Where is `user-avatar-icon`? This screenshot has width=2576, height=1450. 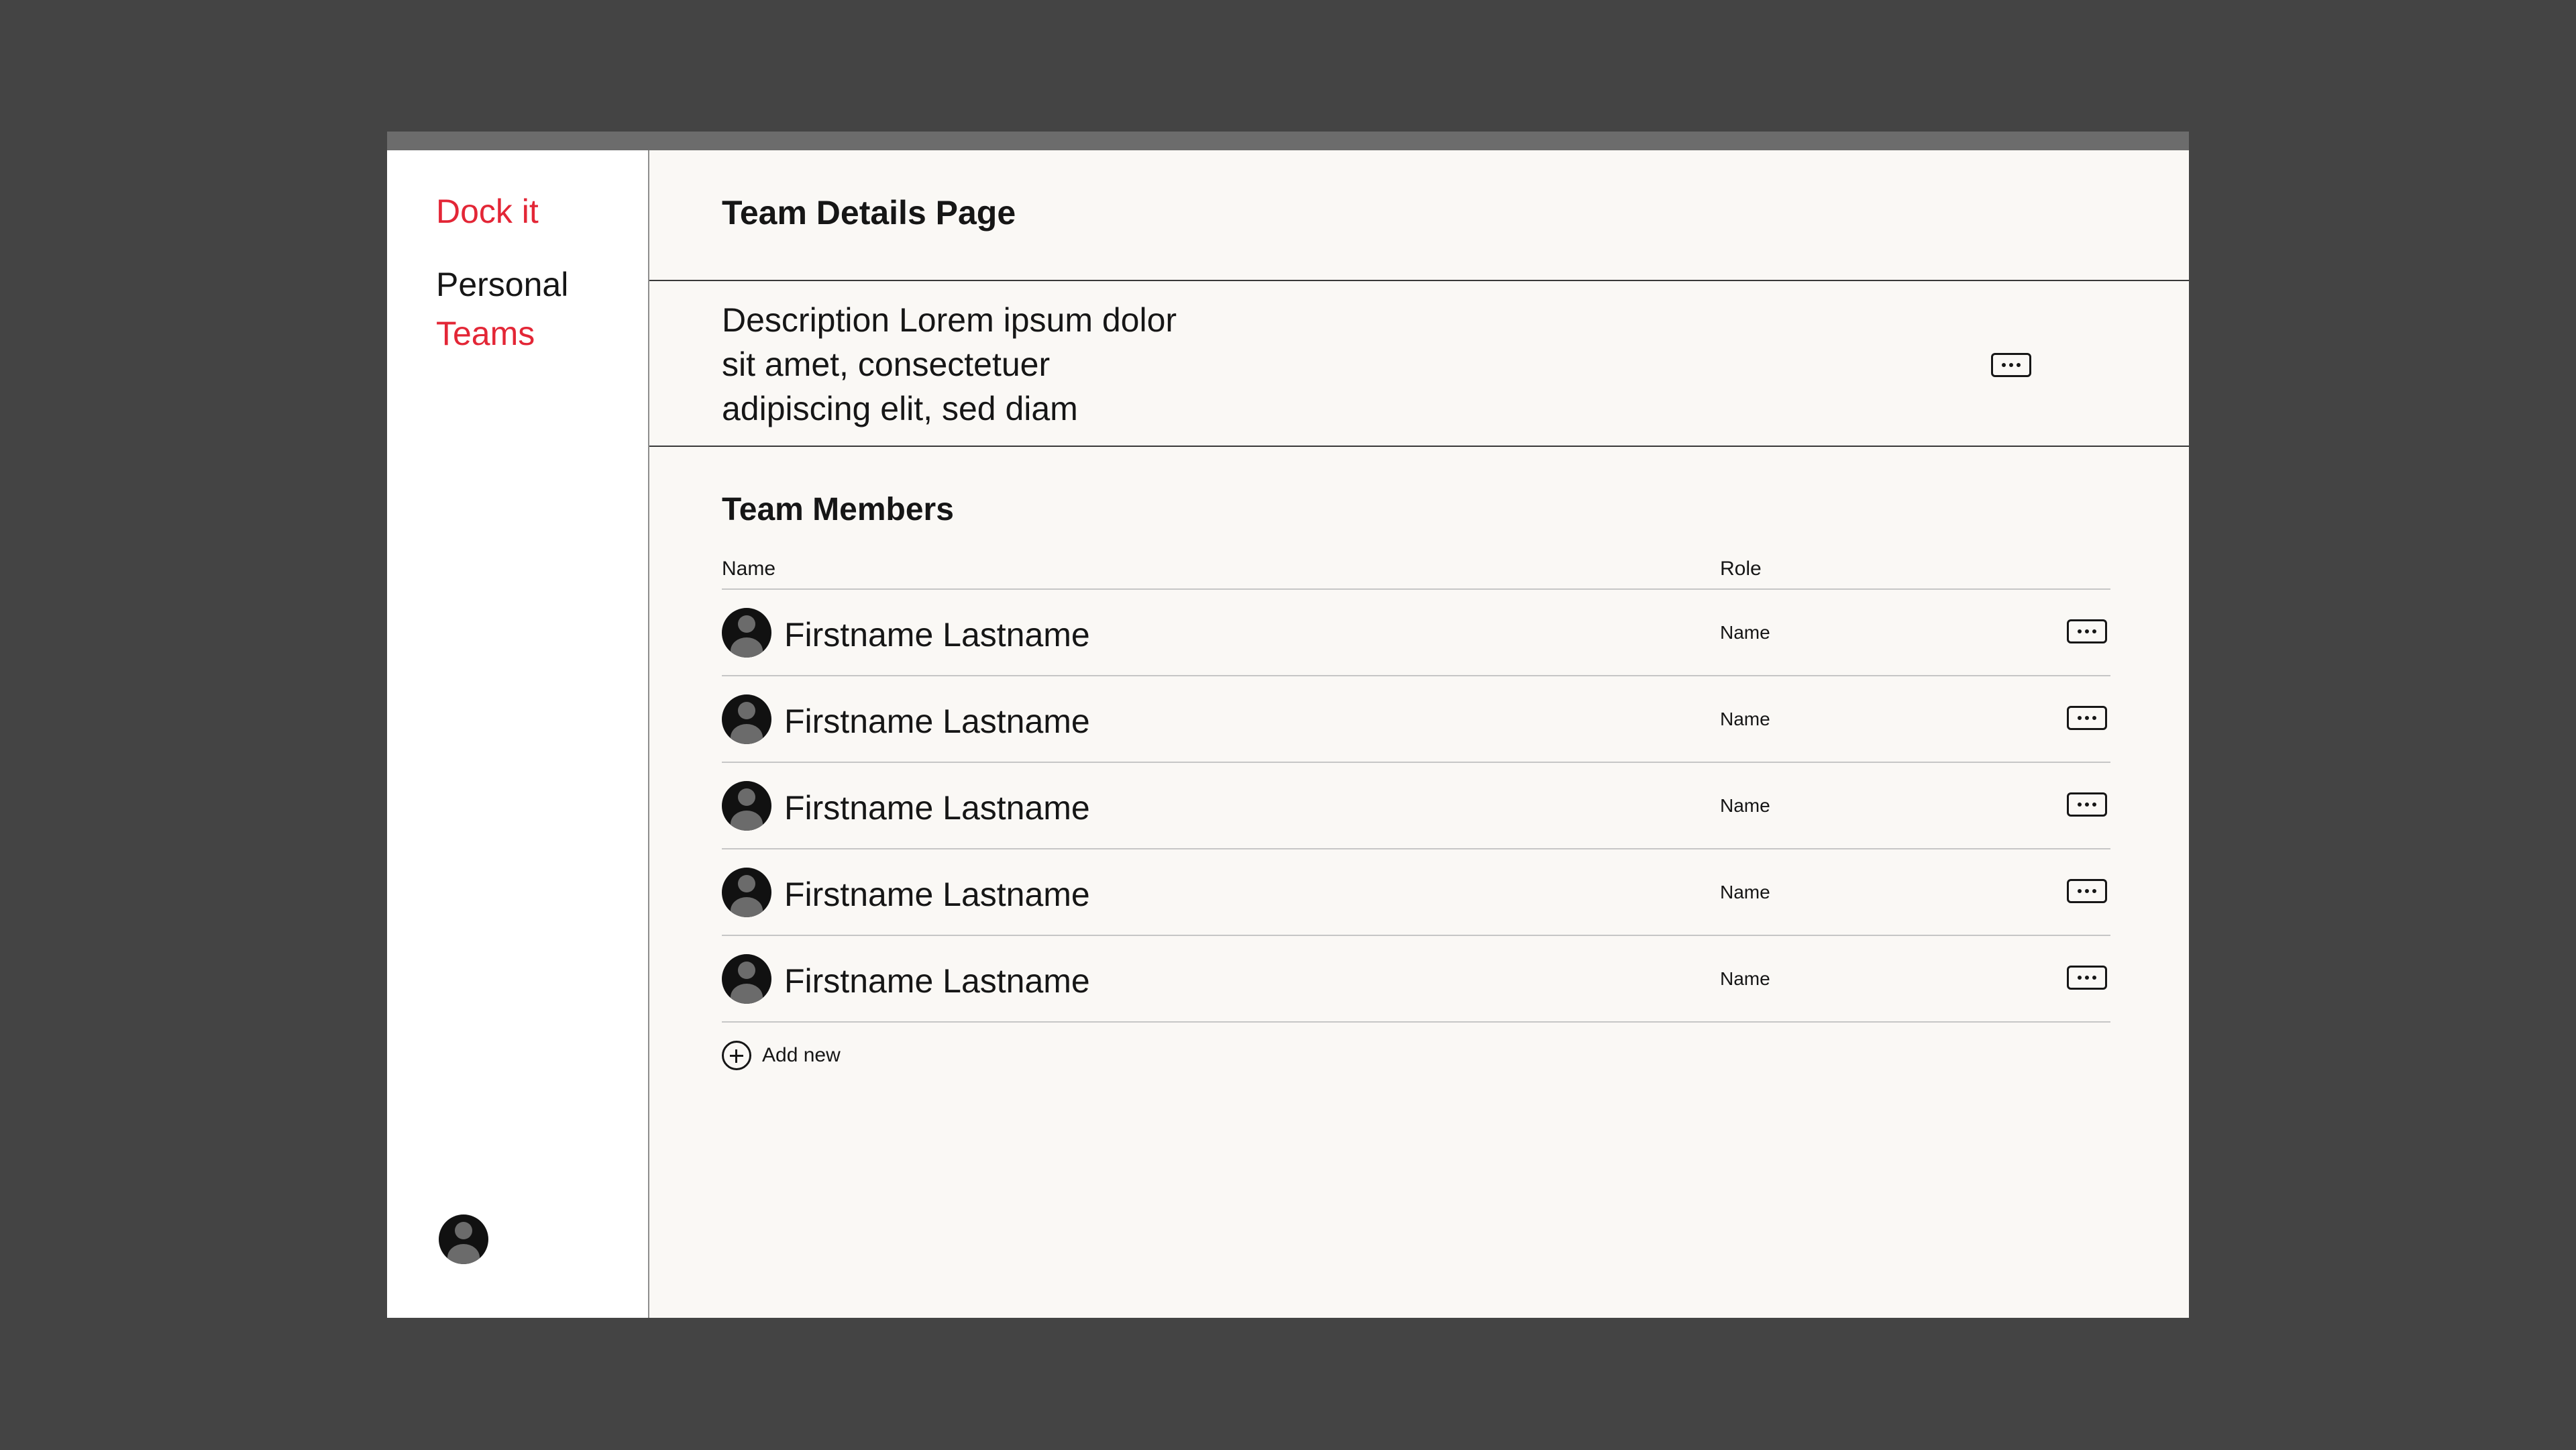 user-avatar-icon is located at coordinates (463, 1239).